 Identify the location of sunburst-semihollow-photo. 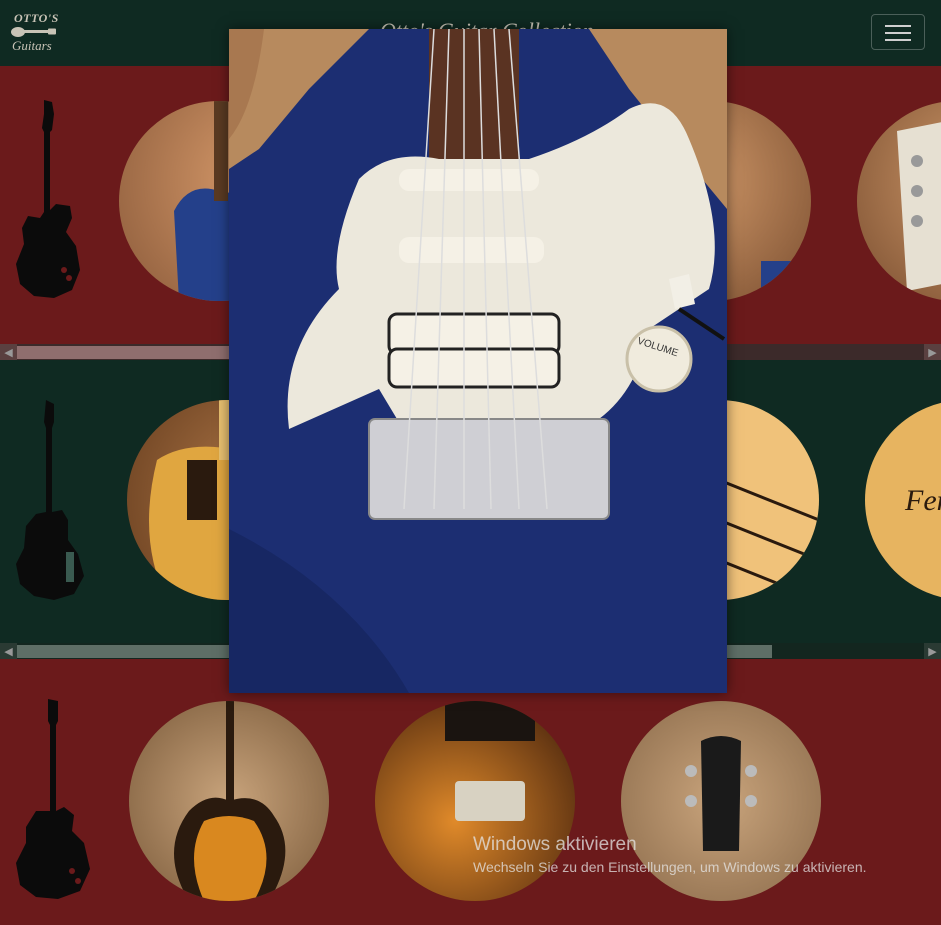
(229, 801).